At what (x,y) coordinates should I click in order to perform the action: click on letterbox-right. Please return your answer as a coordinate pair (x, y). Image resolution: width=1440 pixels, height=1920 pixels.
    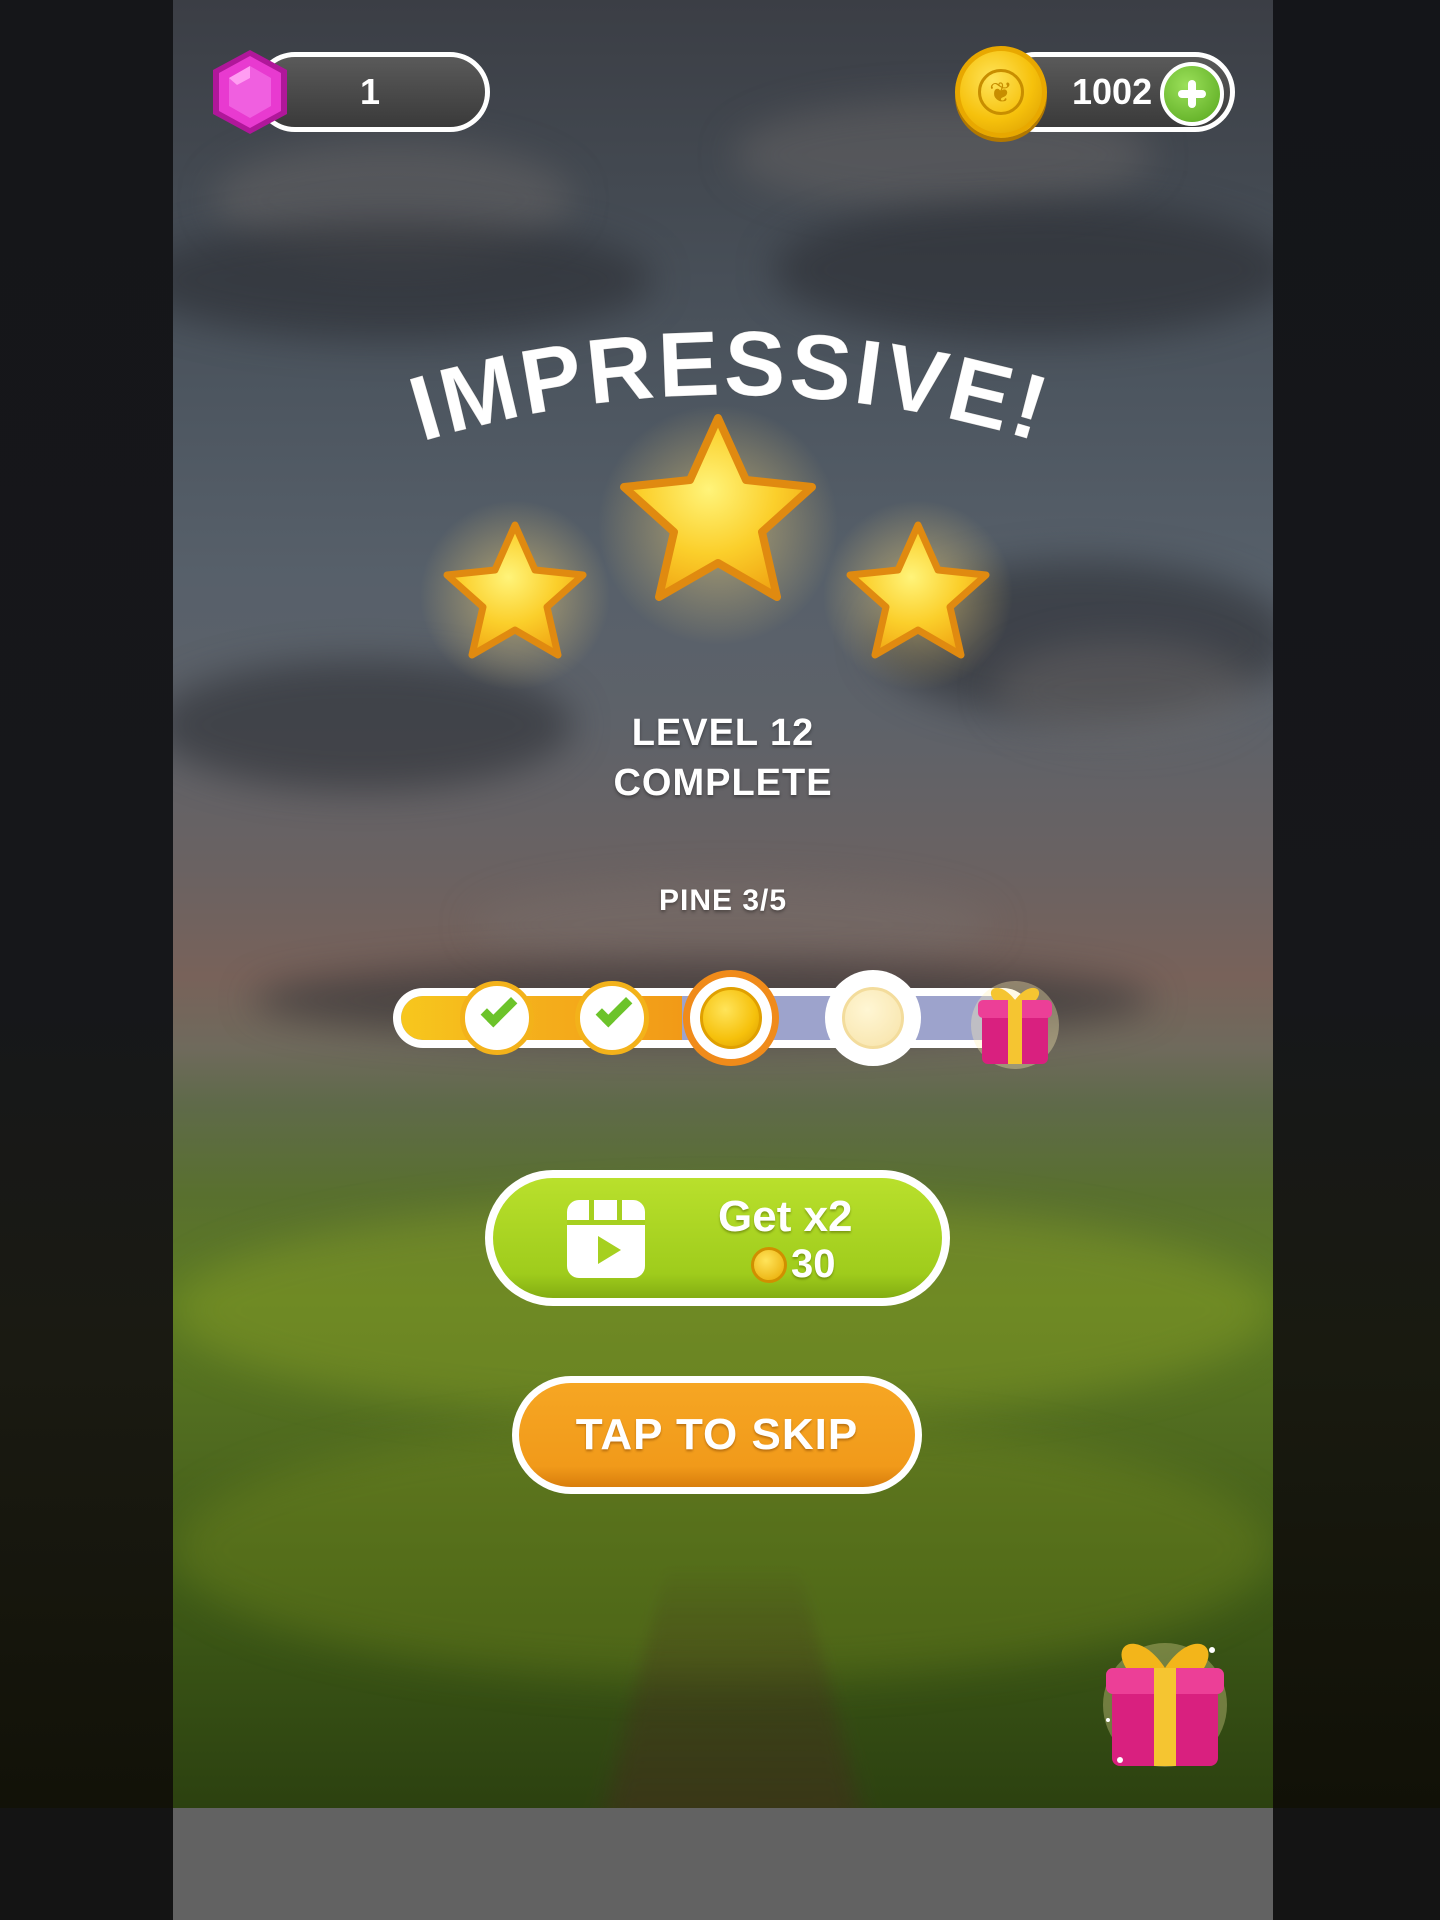
    Looking at the image, I should click on (1356, 904).